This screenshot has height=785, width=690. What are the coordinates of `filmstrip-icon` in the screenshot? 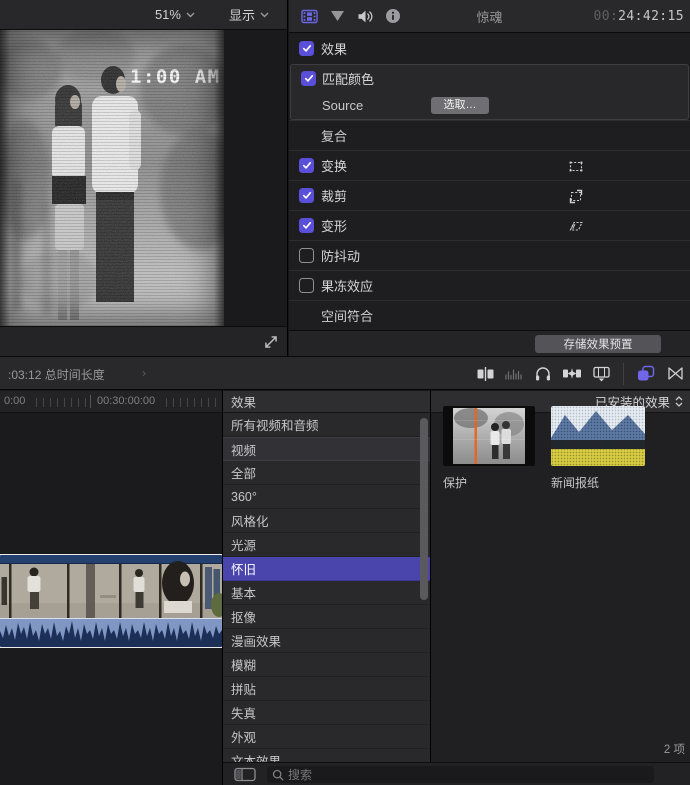 It's located at (309, 16).